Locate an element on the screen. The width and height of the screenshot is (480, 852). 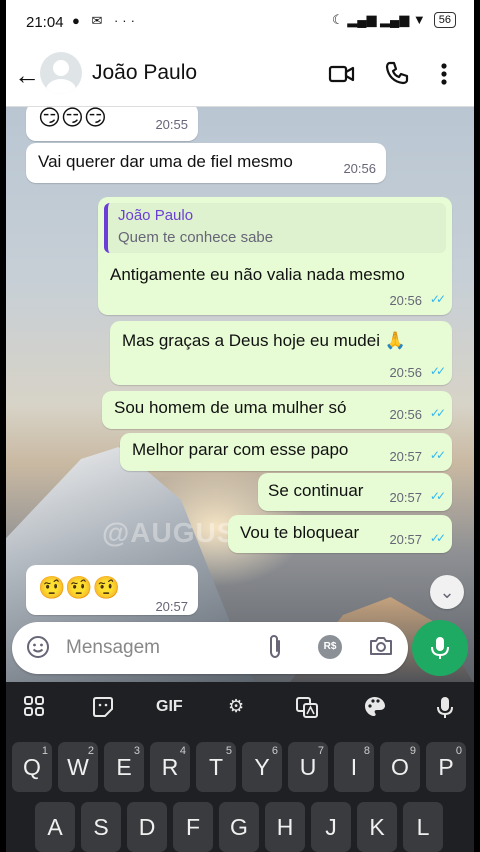
key-y: Y6 is located at coordinates (262, 767).